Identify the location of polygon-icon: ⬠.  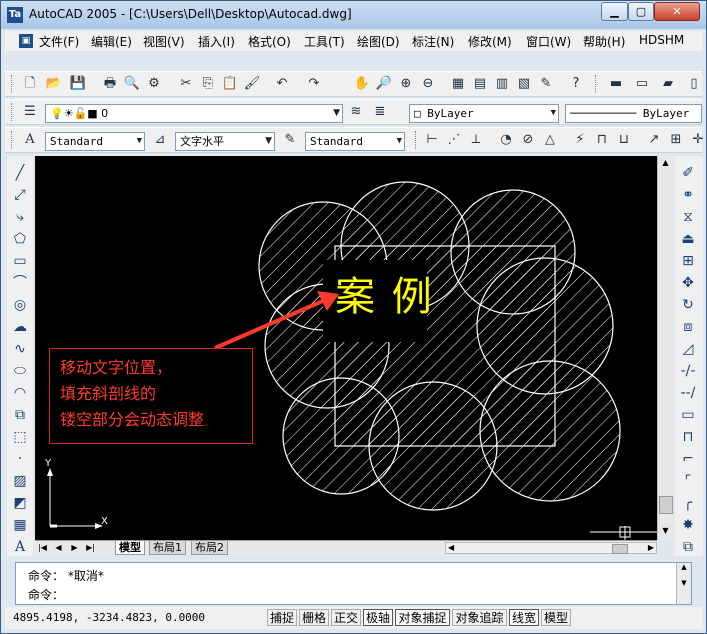
(20, 239).